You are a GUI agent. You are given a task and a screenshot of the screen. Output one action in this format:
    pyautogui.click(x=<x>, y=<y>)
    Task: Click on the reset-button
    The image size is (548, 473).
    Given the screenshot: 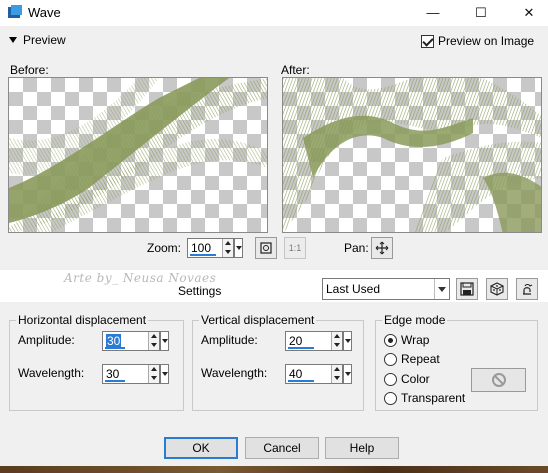 What is the action you would take?
    pyautogui.click(x=527, y=289)
    